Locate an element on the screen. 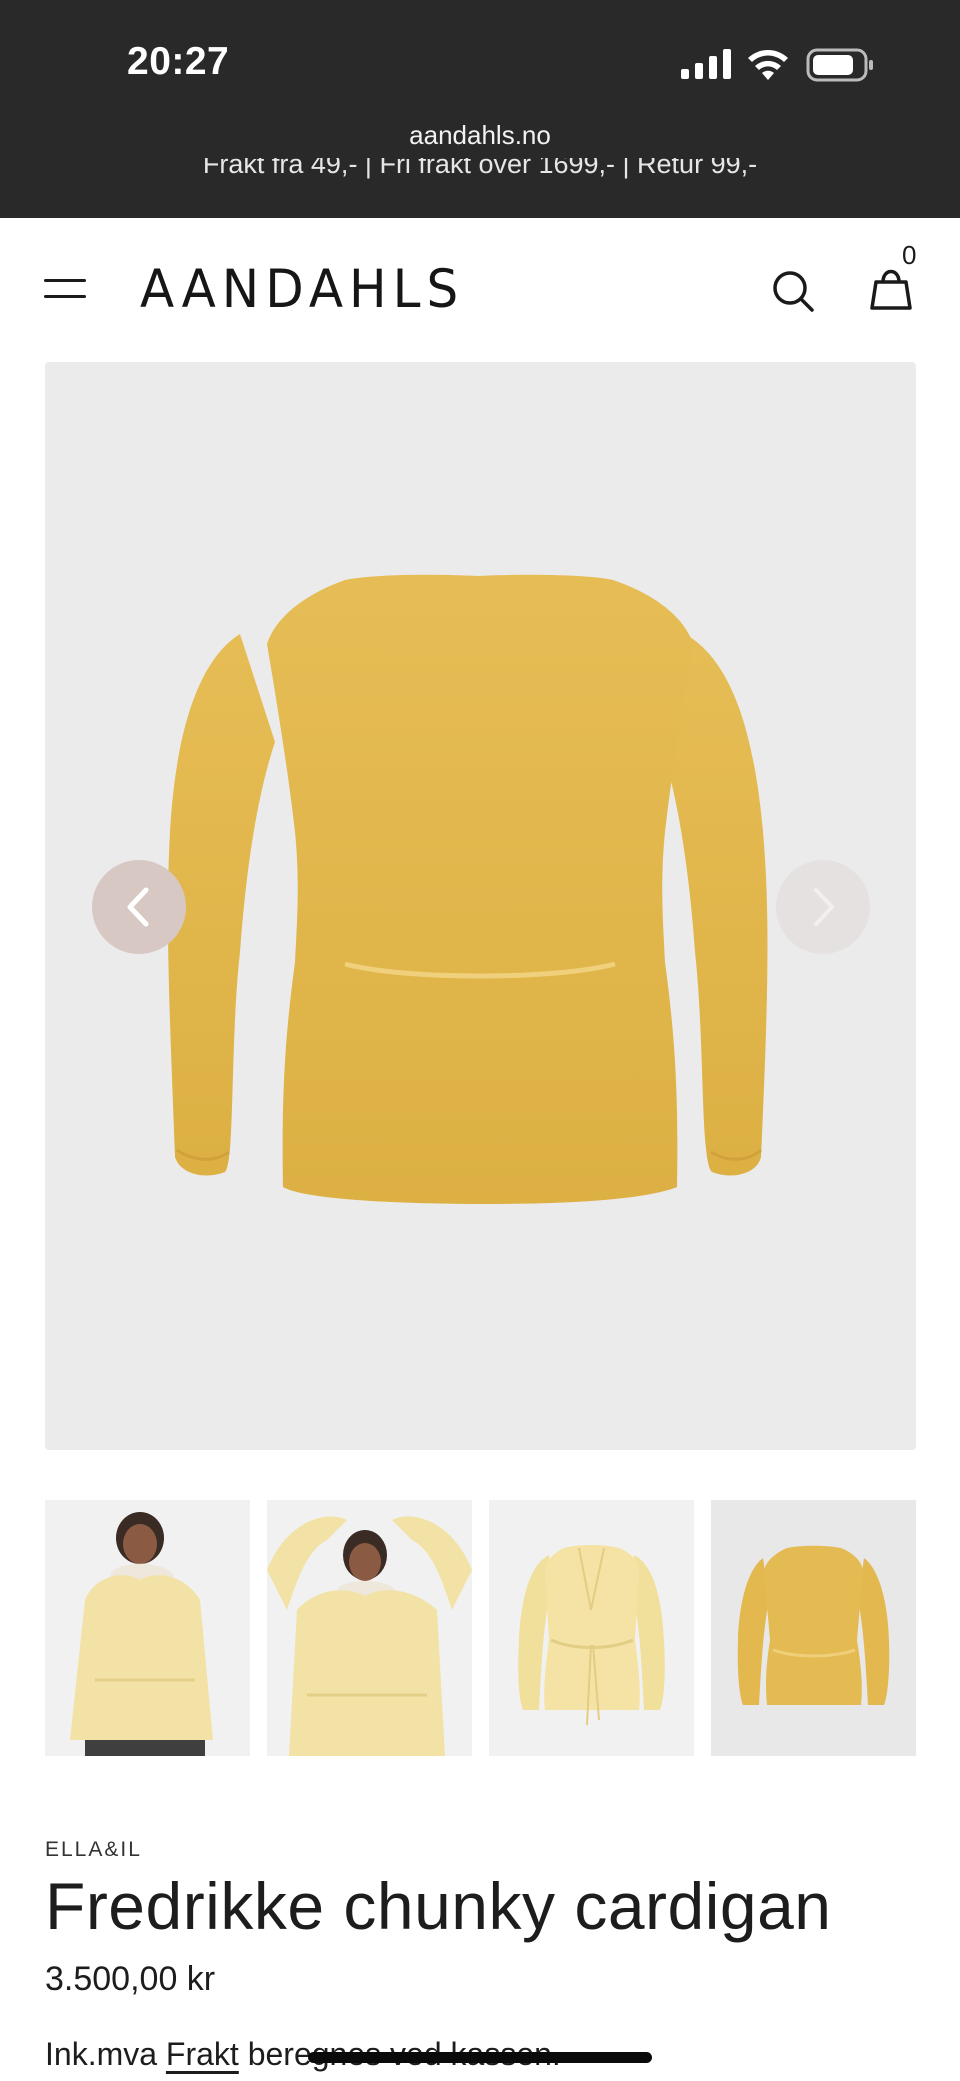 The image size is (960, 2081). status-time: 20:27 is located at coordinates (178, 61).